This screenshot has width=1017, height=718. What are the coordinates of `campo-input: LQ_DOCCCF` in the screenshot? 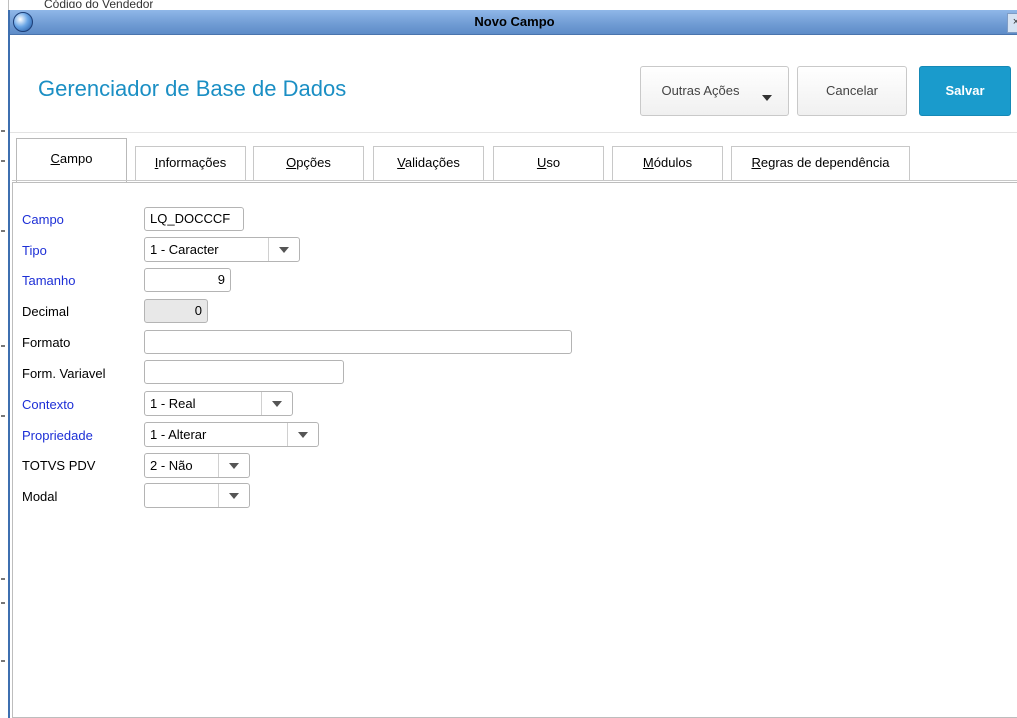 It's located at (194, 219).